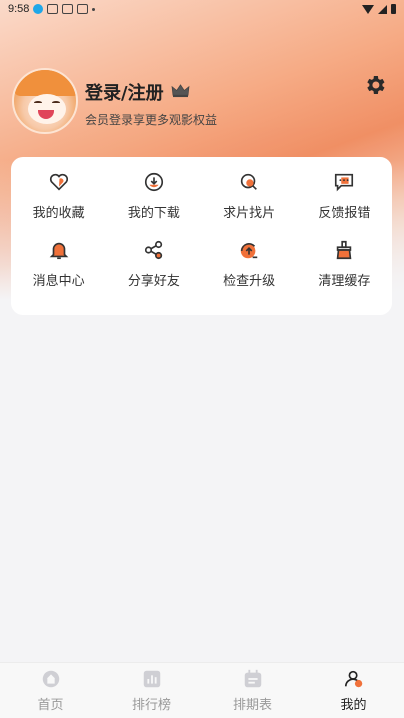 This screenshot has height=718, width=404. What do you see at coordinates (252, 678) in the screenshot?
I see `calendar-icon` at bounding box center [252, 678].